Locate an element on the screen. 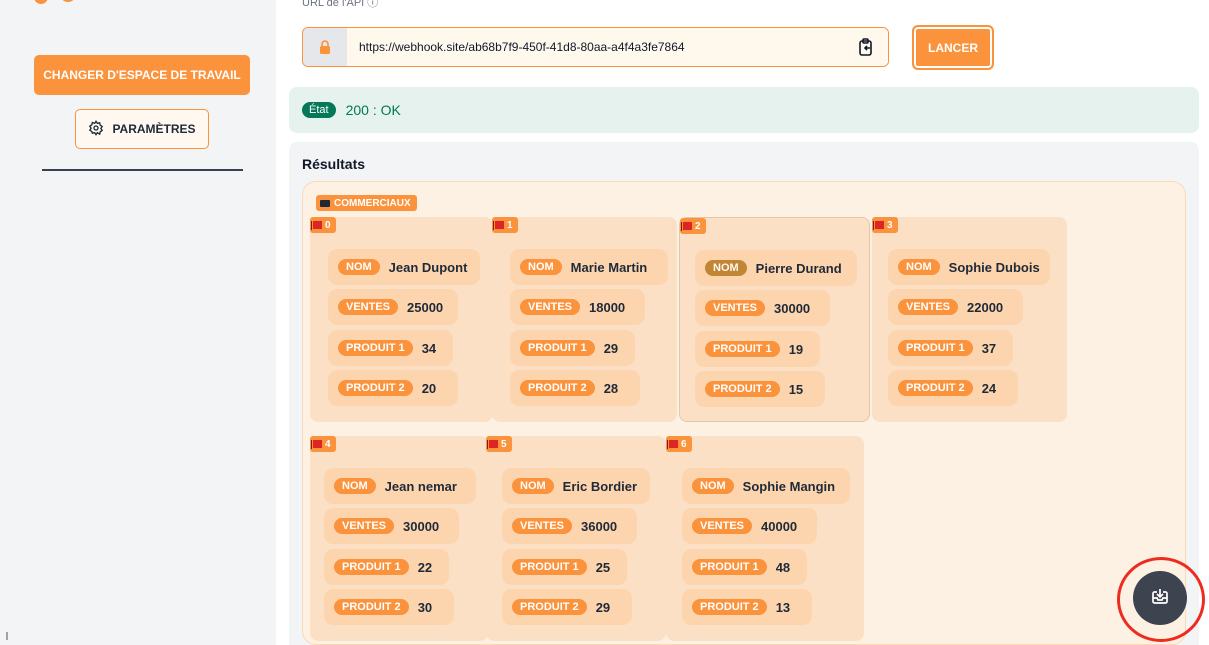  change-workspace-button: CHANGER D'ESPACE DE TRAVAIL is located at coordinates (142, 75).